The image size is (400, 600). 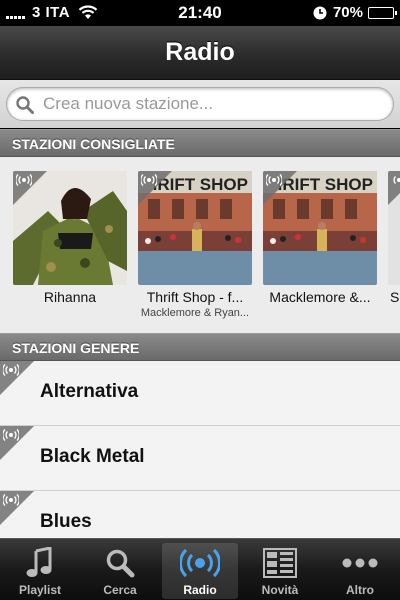 I want to click on tab-cerca: Cerca, so click(x=120, y=571).